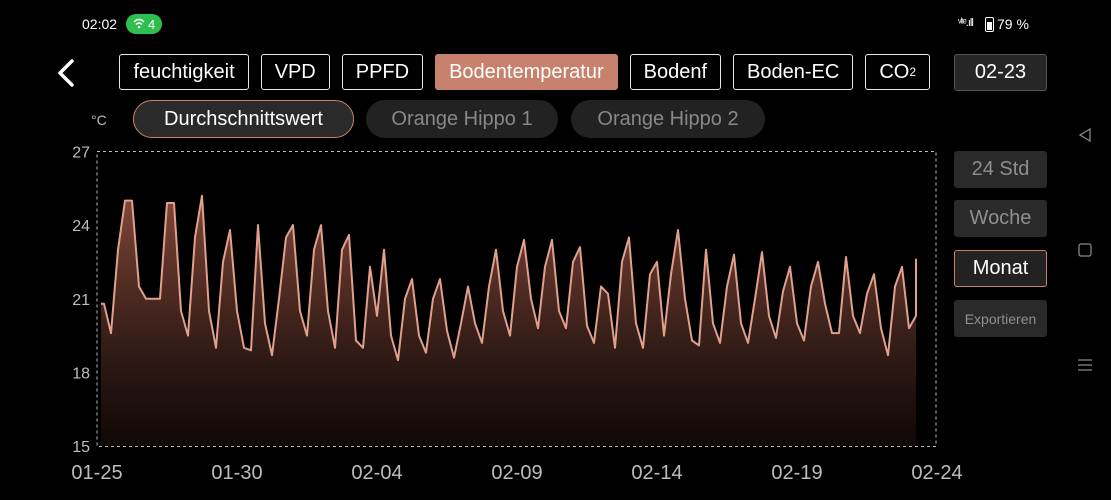  I want to click on y-tick-label: 27, so click(81, 153).